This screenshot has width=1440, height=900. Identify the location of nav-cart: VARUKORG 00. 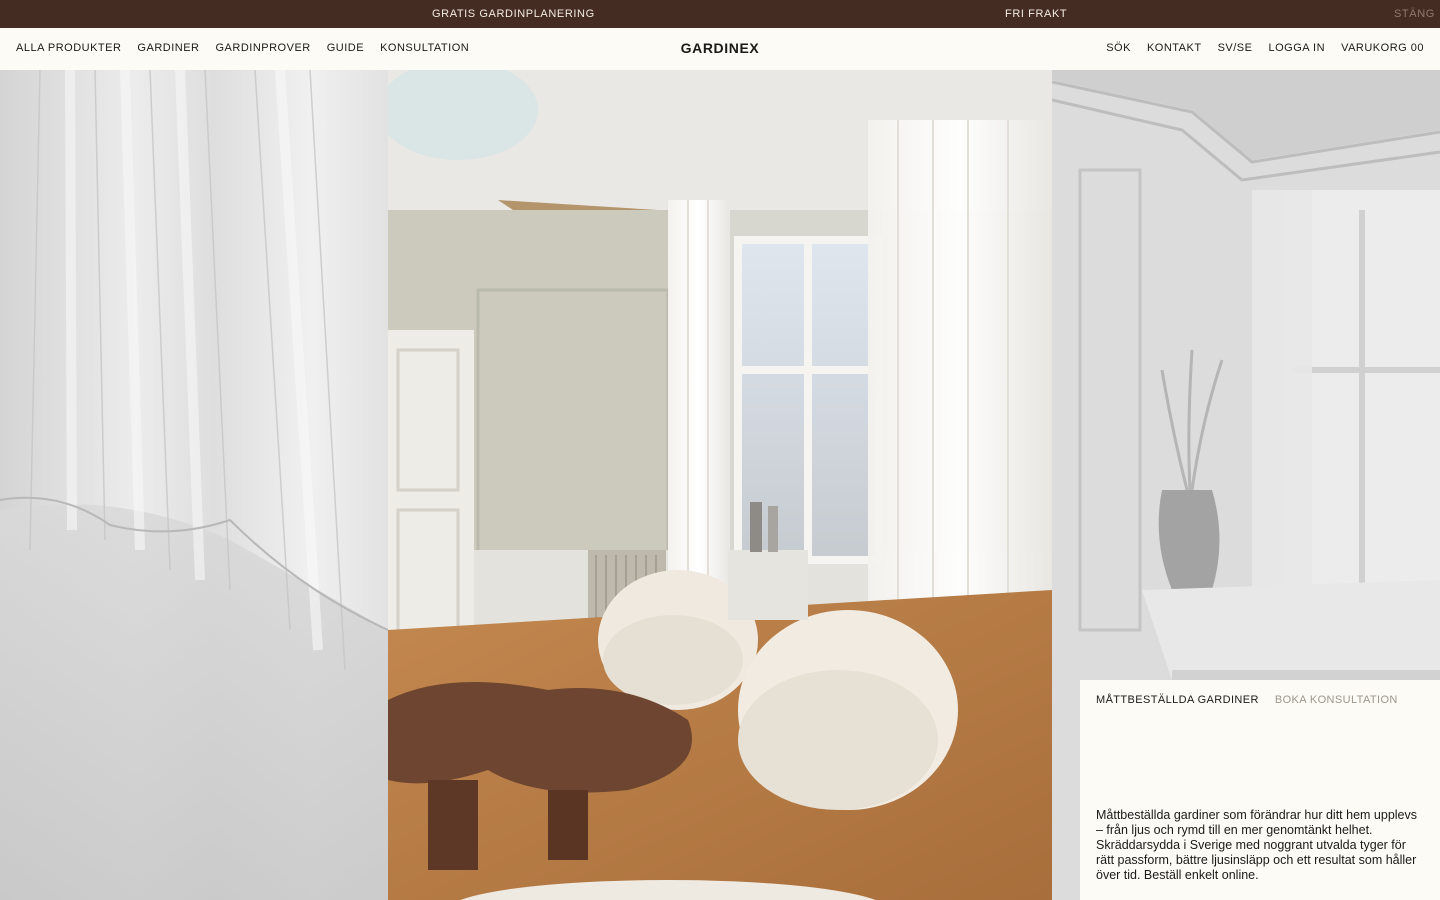
(1382, 48).